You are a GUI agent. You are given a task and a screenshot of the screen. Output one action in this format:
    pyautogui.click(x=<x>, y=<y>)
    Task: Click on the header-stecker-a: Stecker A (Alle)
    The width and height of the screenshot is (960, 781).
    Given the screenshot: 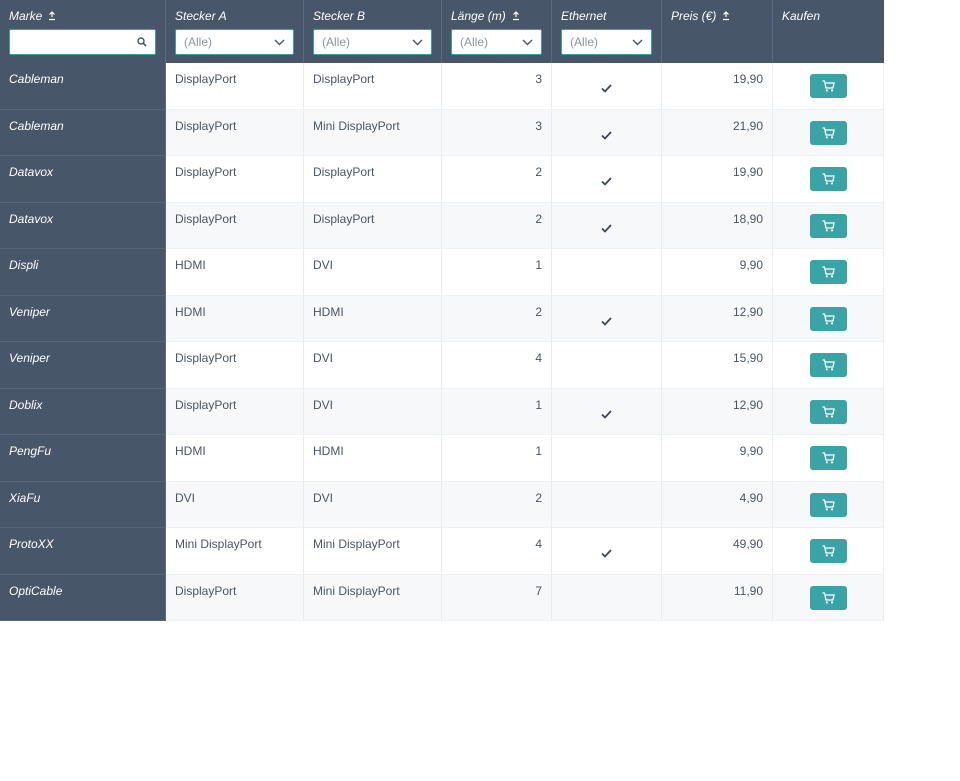 What is the action you would take?
    pyautogui.click(x=235, y=31)
    